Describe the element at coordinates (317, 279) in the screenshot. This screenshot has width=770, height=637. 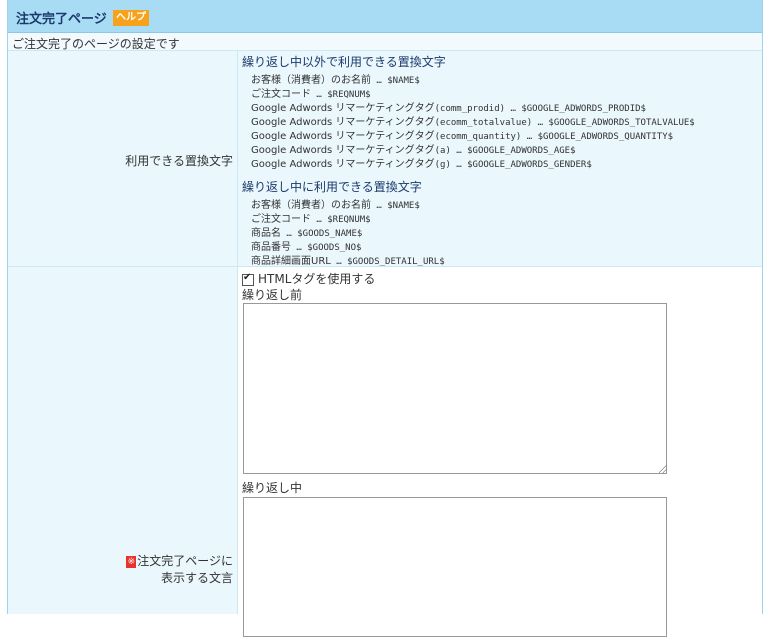
I see `use-html-label: HTMLタグを使用する` at that location.